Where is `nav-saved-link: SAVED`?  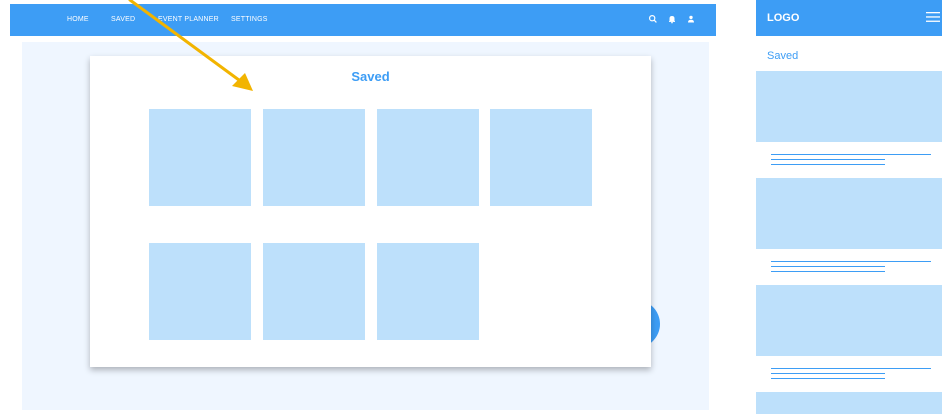
nav-saved-link: SAVED is located at coordinates (123, 19).